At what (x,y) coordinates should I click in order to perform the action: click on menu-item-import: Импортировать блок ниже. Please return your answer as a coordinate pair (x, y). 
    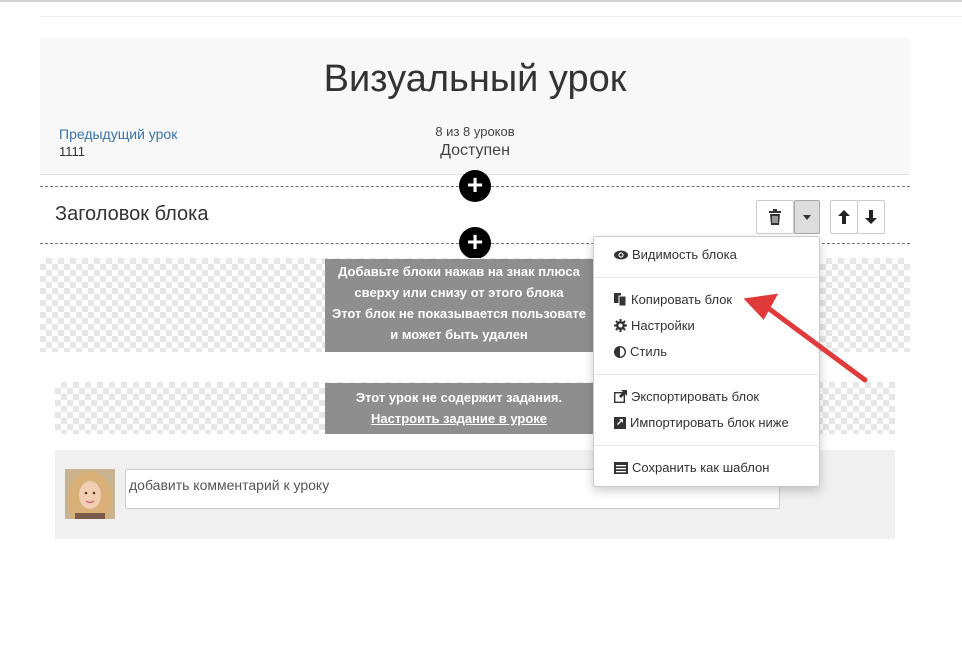
    Looking at the image, I should click on (701, 422).